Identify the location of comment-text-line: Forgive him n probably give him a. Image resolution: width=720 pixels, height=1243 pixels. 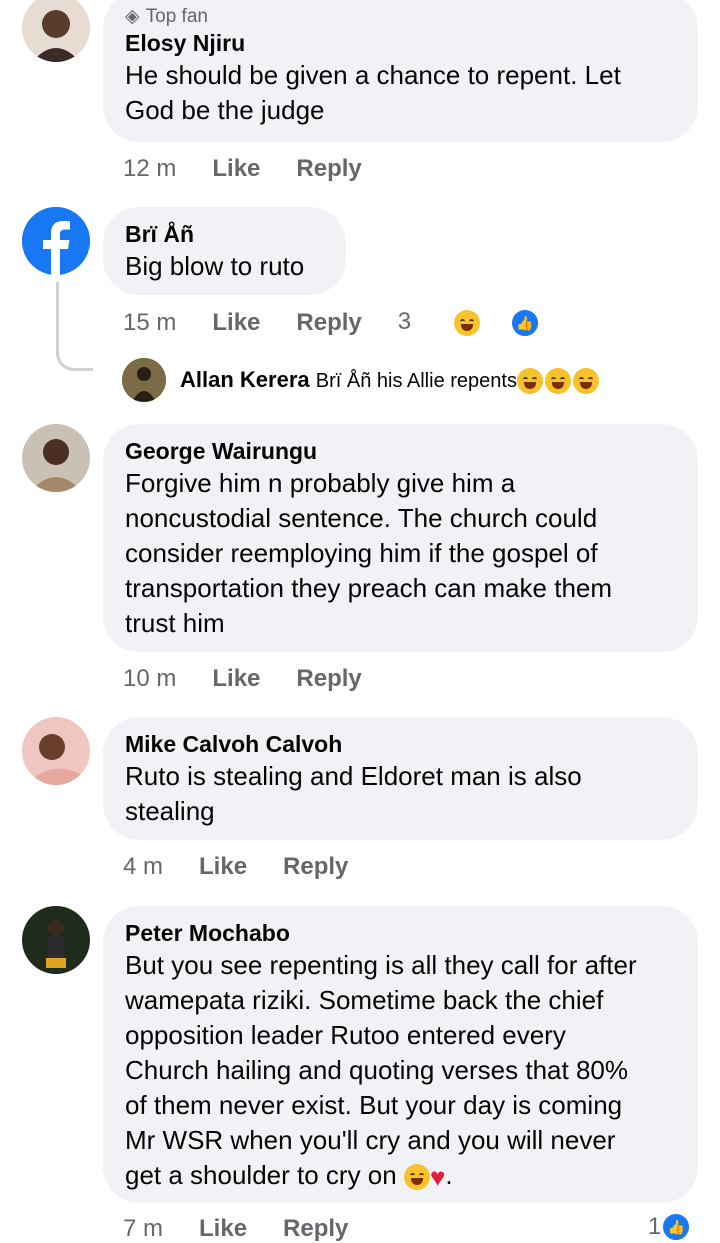
(320, 483).